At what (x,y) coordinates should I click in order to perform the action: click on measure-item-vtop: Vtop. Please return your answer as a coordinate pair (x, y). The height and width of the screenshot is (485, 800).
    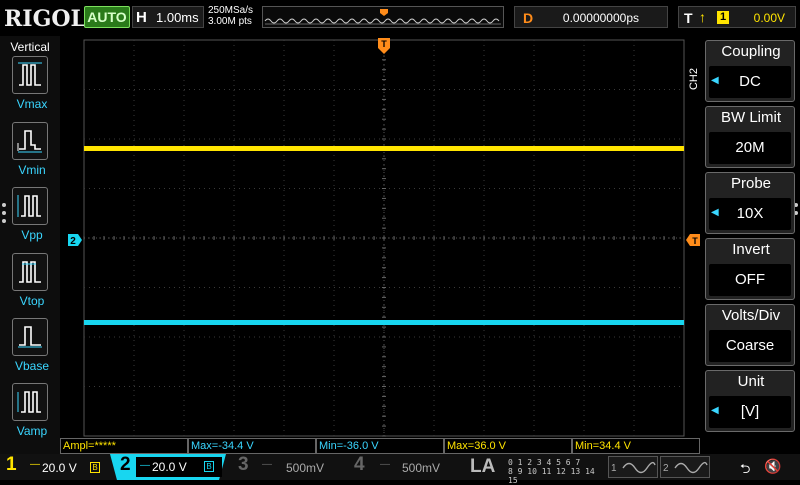
    Looking at the image, I should click on (32, 280).